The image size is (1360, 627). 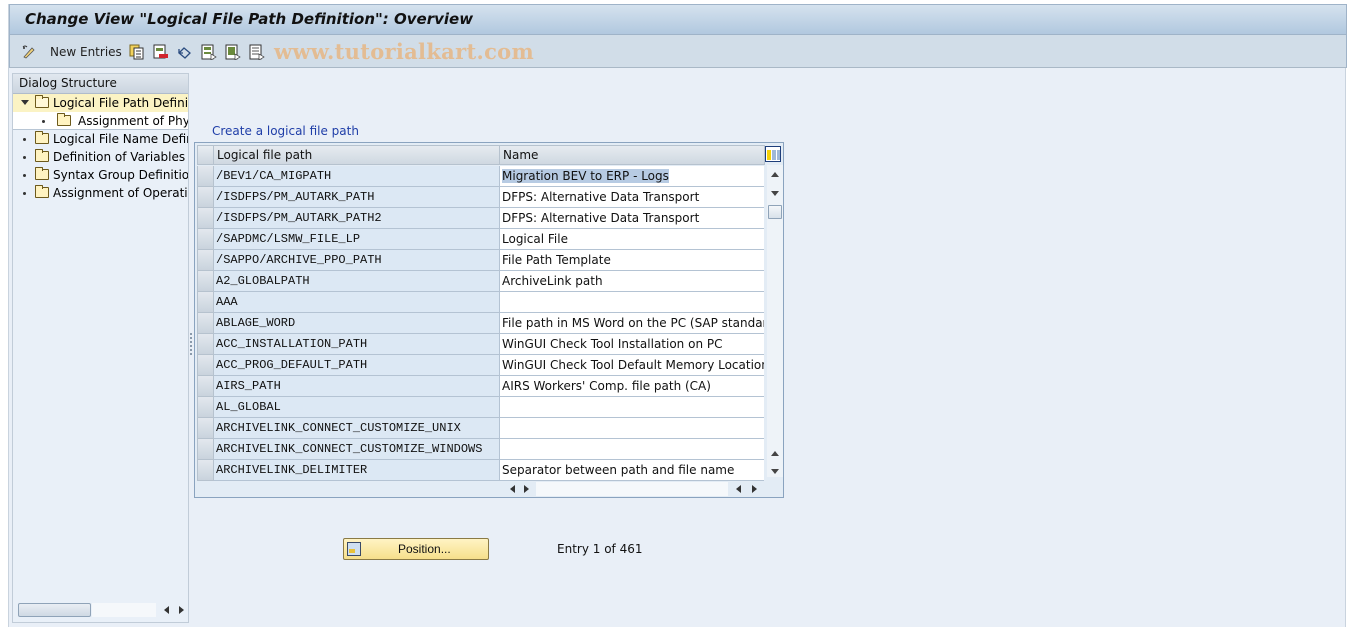 I want to click on open-folder-icon, so click(x=42, y=101).